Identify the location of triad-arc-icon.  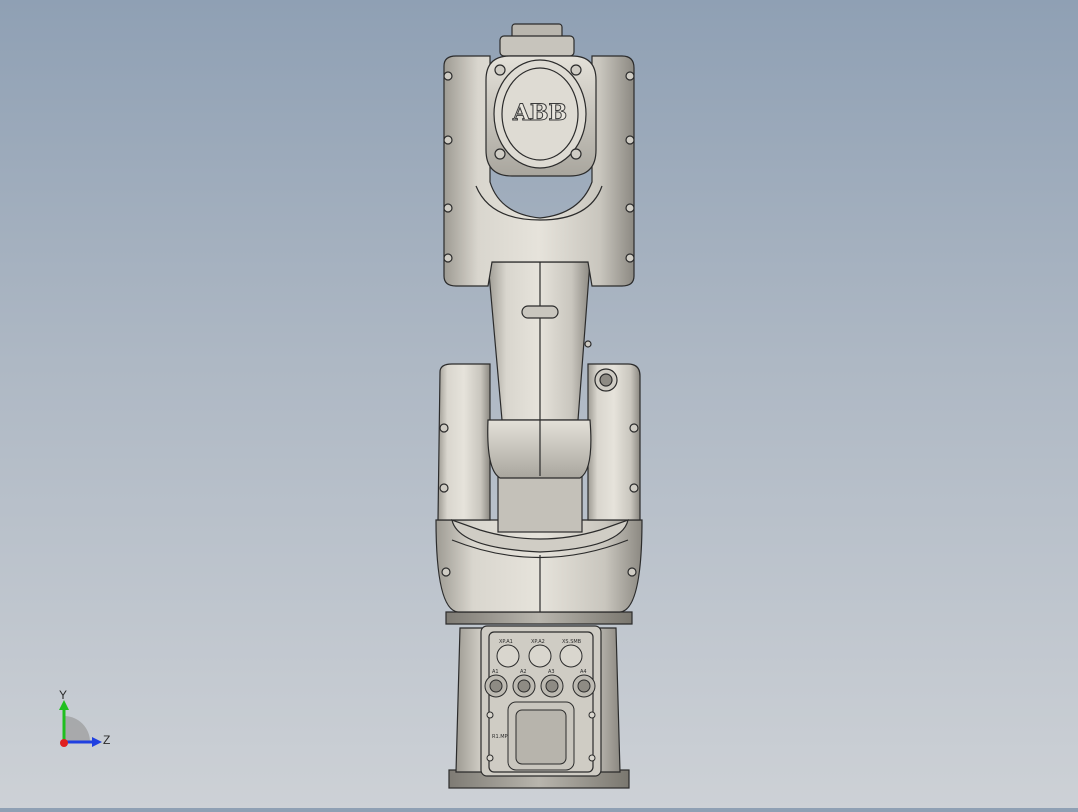
(77, 729).